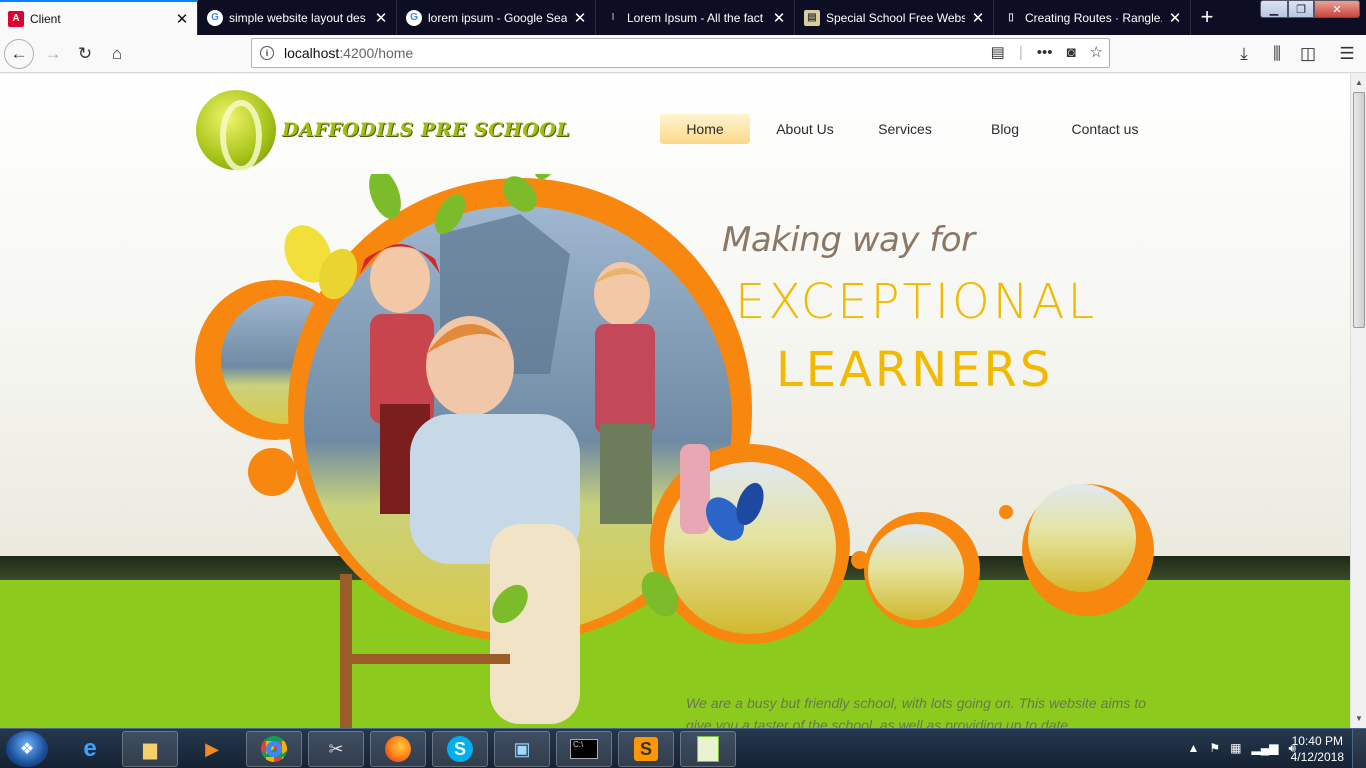  Describe the element at coordinates (1359, 210) in the screenshot. I see `scroll-thumb` at that location.